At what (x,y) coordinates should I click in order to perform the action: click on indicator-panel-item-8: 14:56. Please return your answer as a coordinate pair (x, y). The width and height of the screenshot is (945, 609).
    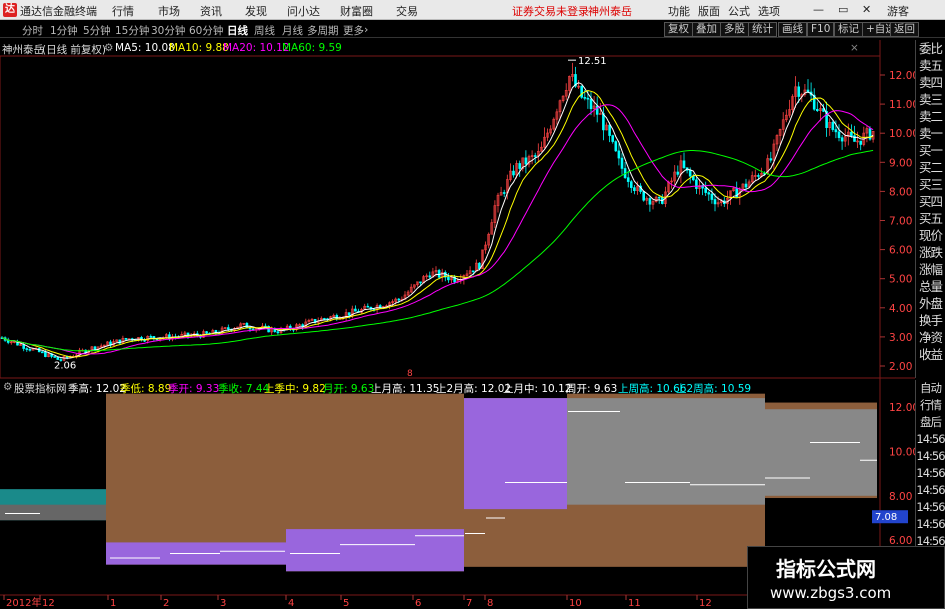
    Looking at the image, I should click on (930, 524).